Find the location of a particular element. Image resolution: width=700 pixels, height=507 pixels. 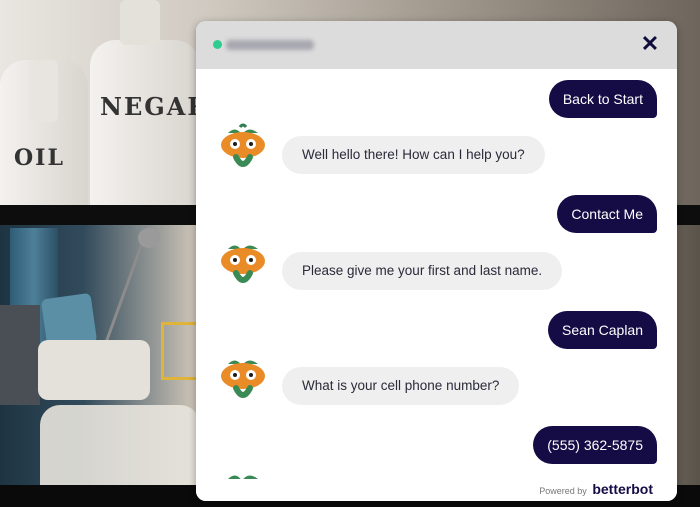

picture-frame is located at coordinates (181, 351).